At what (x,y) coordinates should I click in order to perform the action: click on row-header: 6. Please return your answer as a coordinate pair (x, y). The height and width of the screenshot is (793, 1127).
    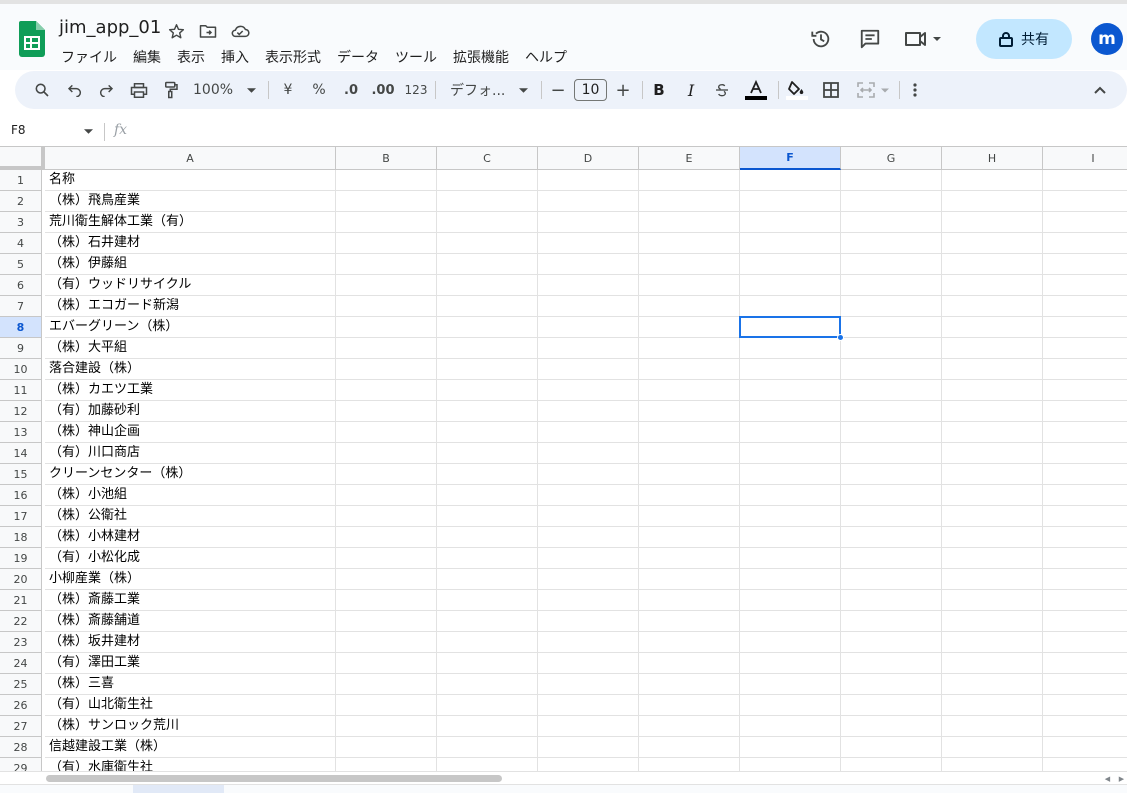
    Looking at the image, I should click on (21, 285).